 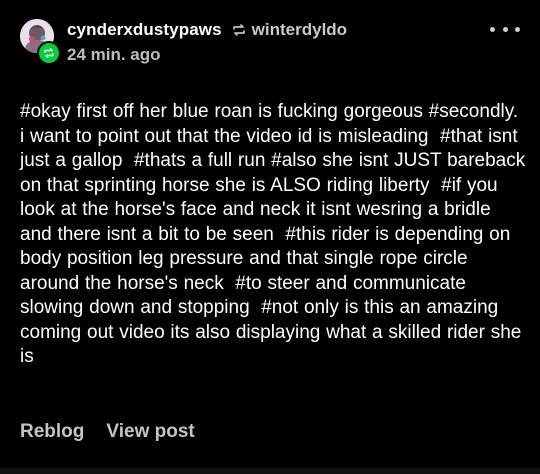 I want to click on more-options-button, so click(x=505, y=29).